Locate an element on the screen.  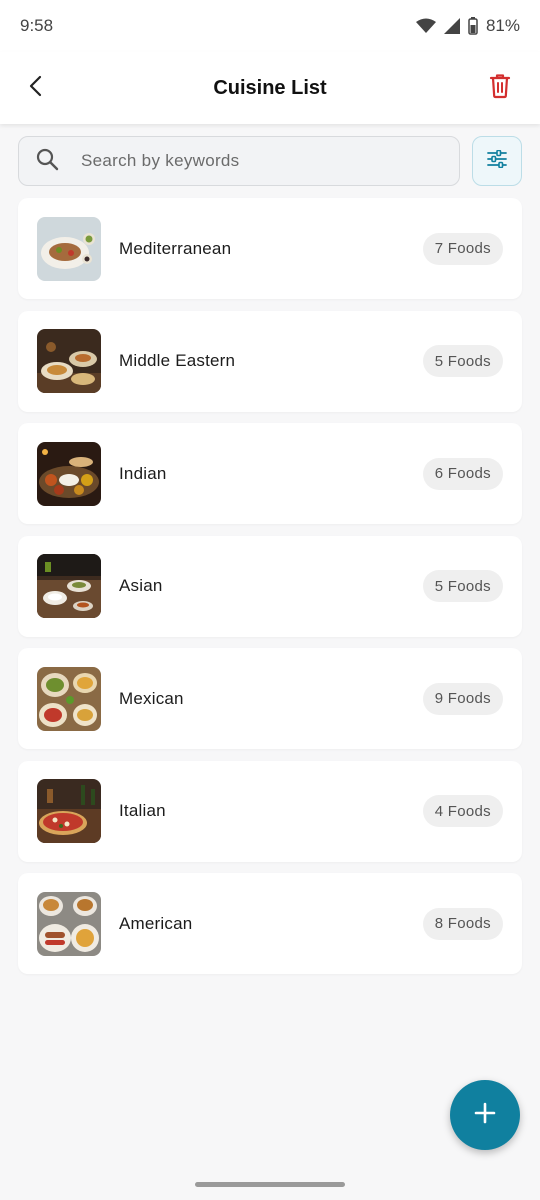
battery-percent: 81% is located at coordinates (502, 25).